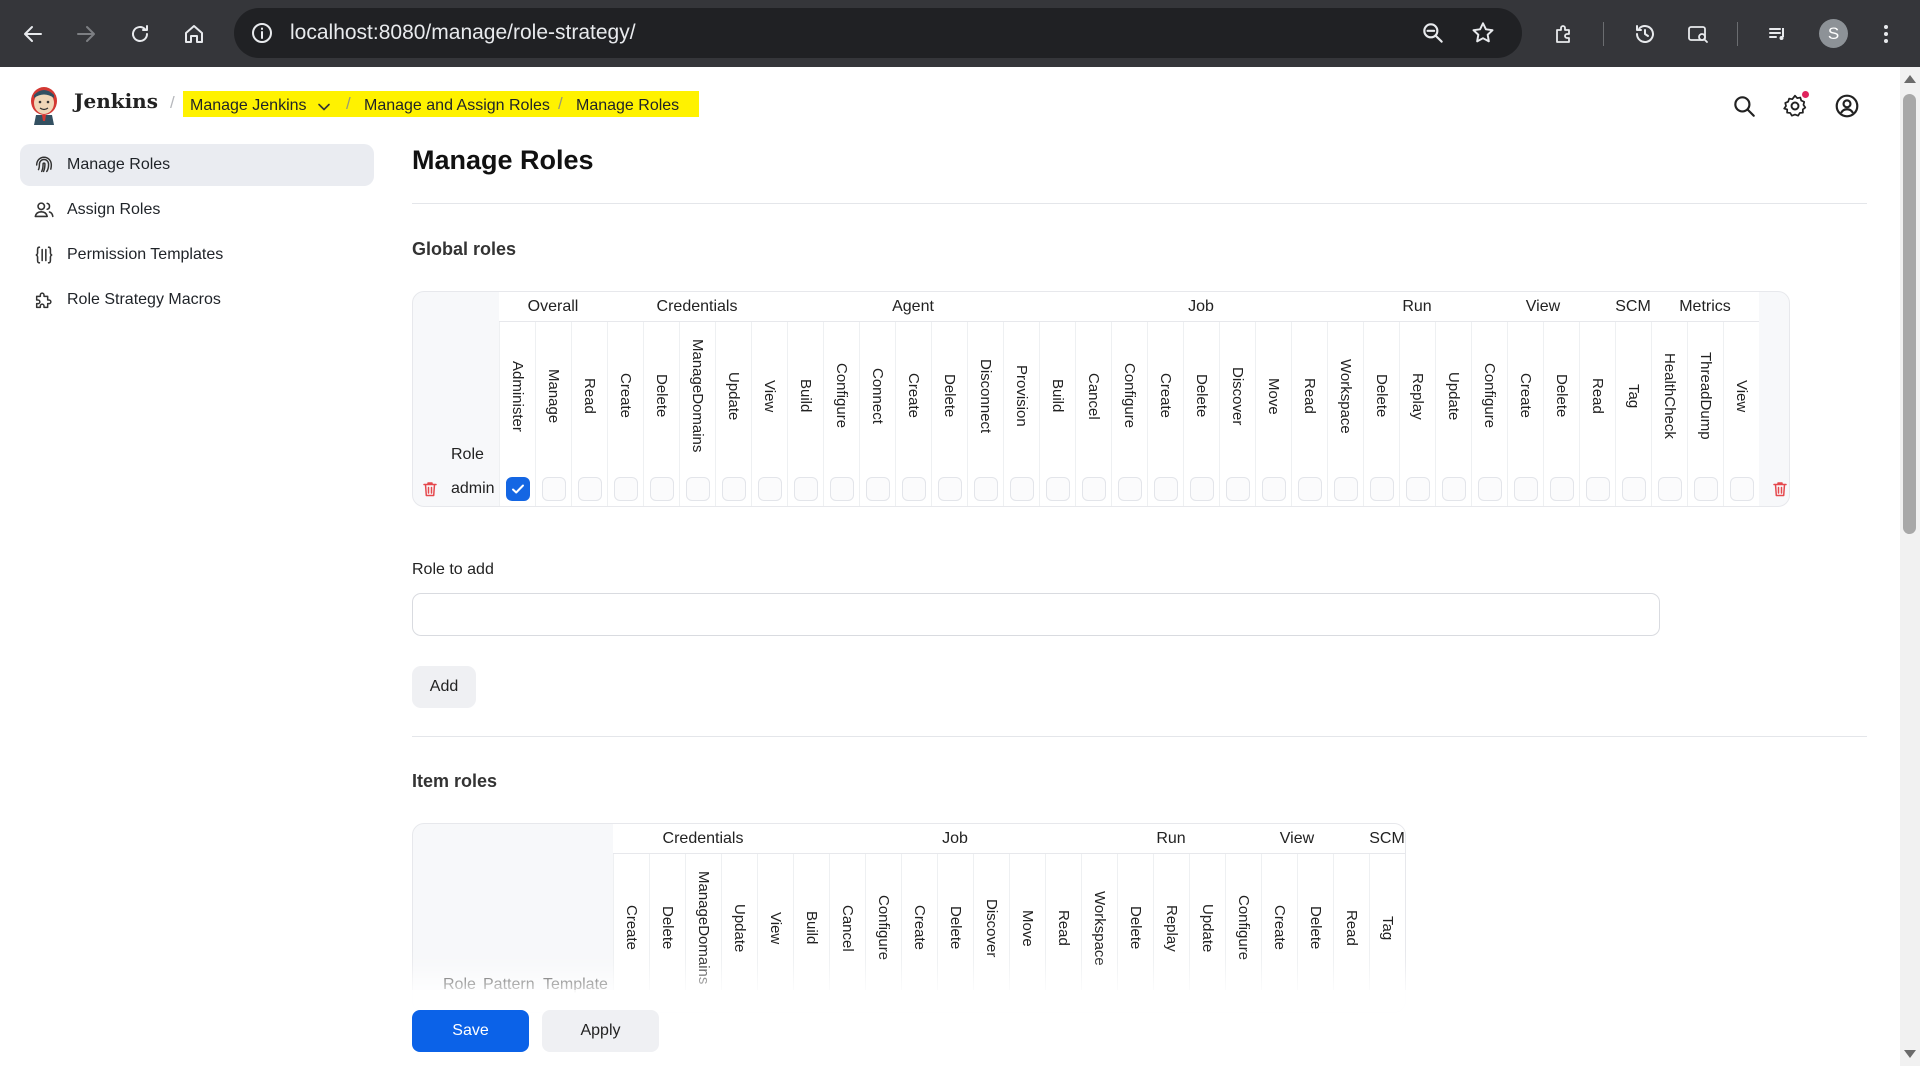 The width and height of the screenshot is (1920, 1066). I want to click on url-text: localhost:8080/manage/role-strategy/, so click(463, 33).